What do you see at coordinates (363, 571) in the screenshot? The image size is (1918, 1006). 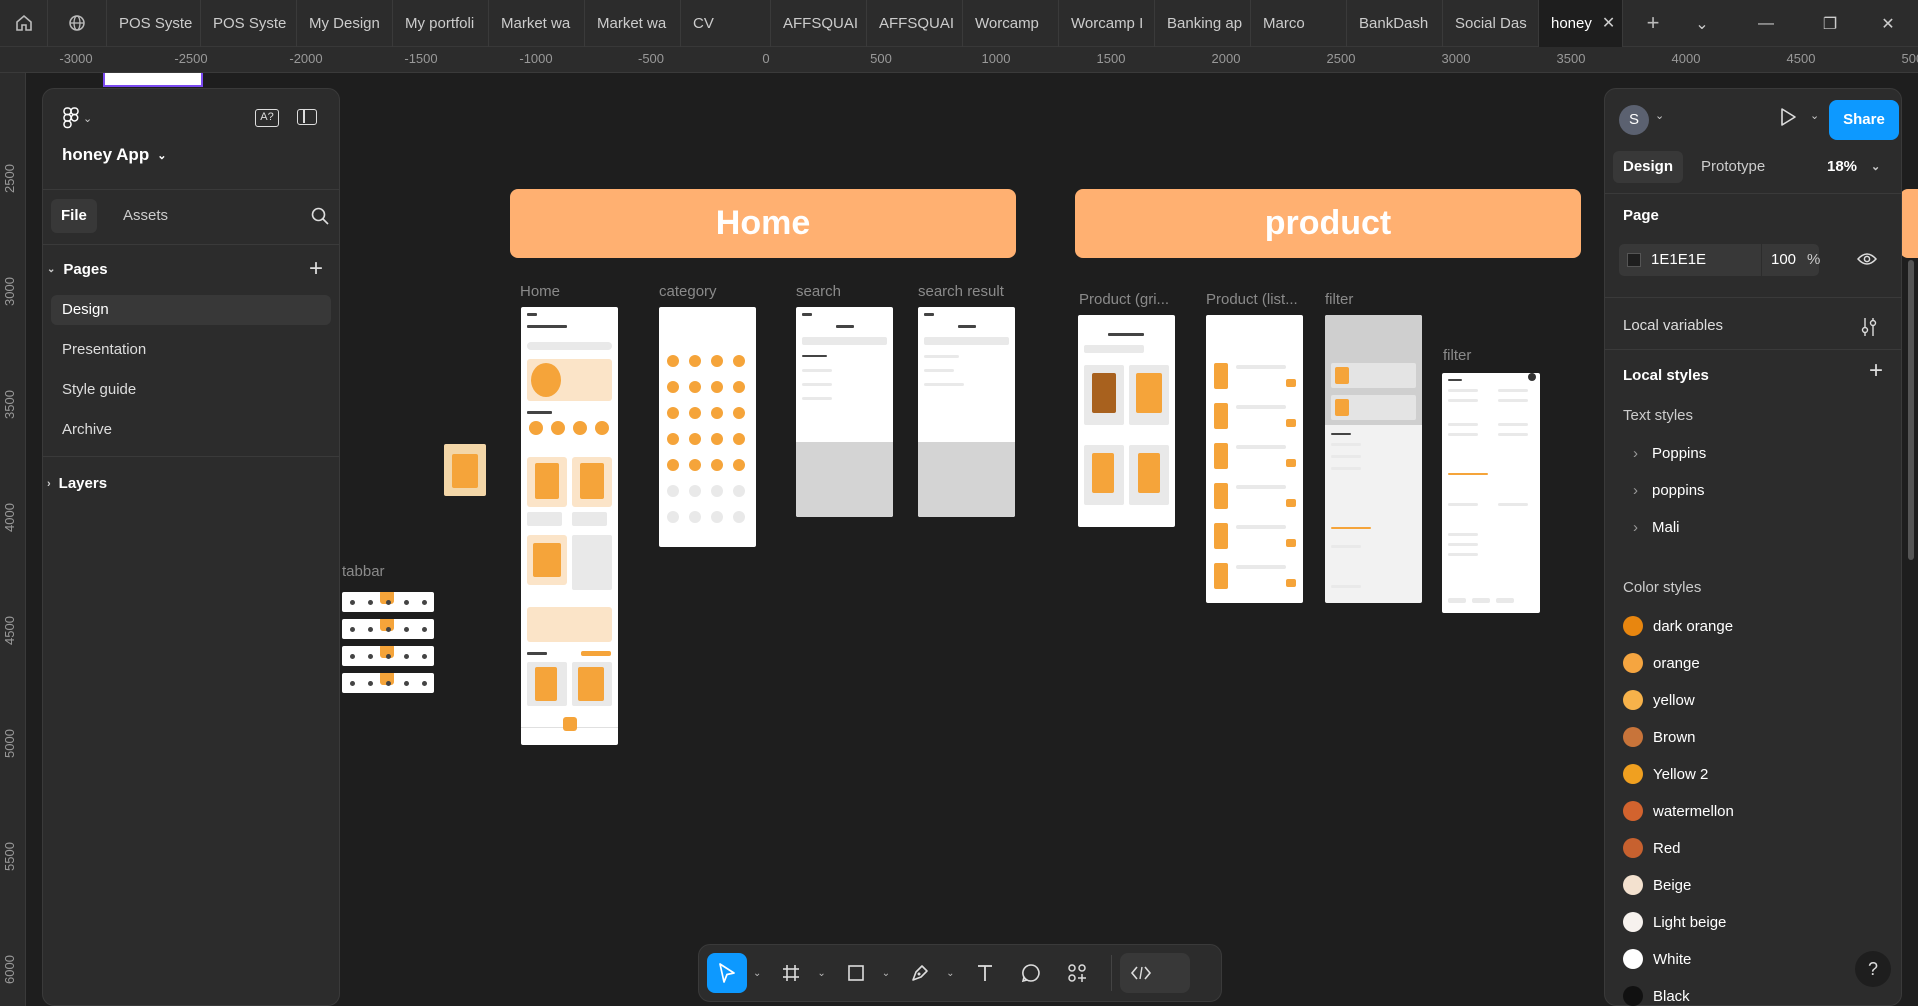 I see `frame-label-tabbar: tabbar` at bounding box center [363, 571].